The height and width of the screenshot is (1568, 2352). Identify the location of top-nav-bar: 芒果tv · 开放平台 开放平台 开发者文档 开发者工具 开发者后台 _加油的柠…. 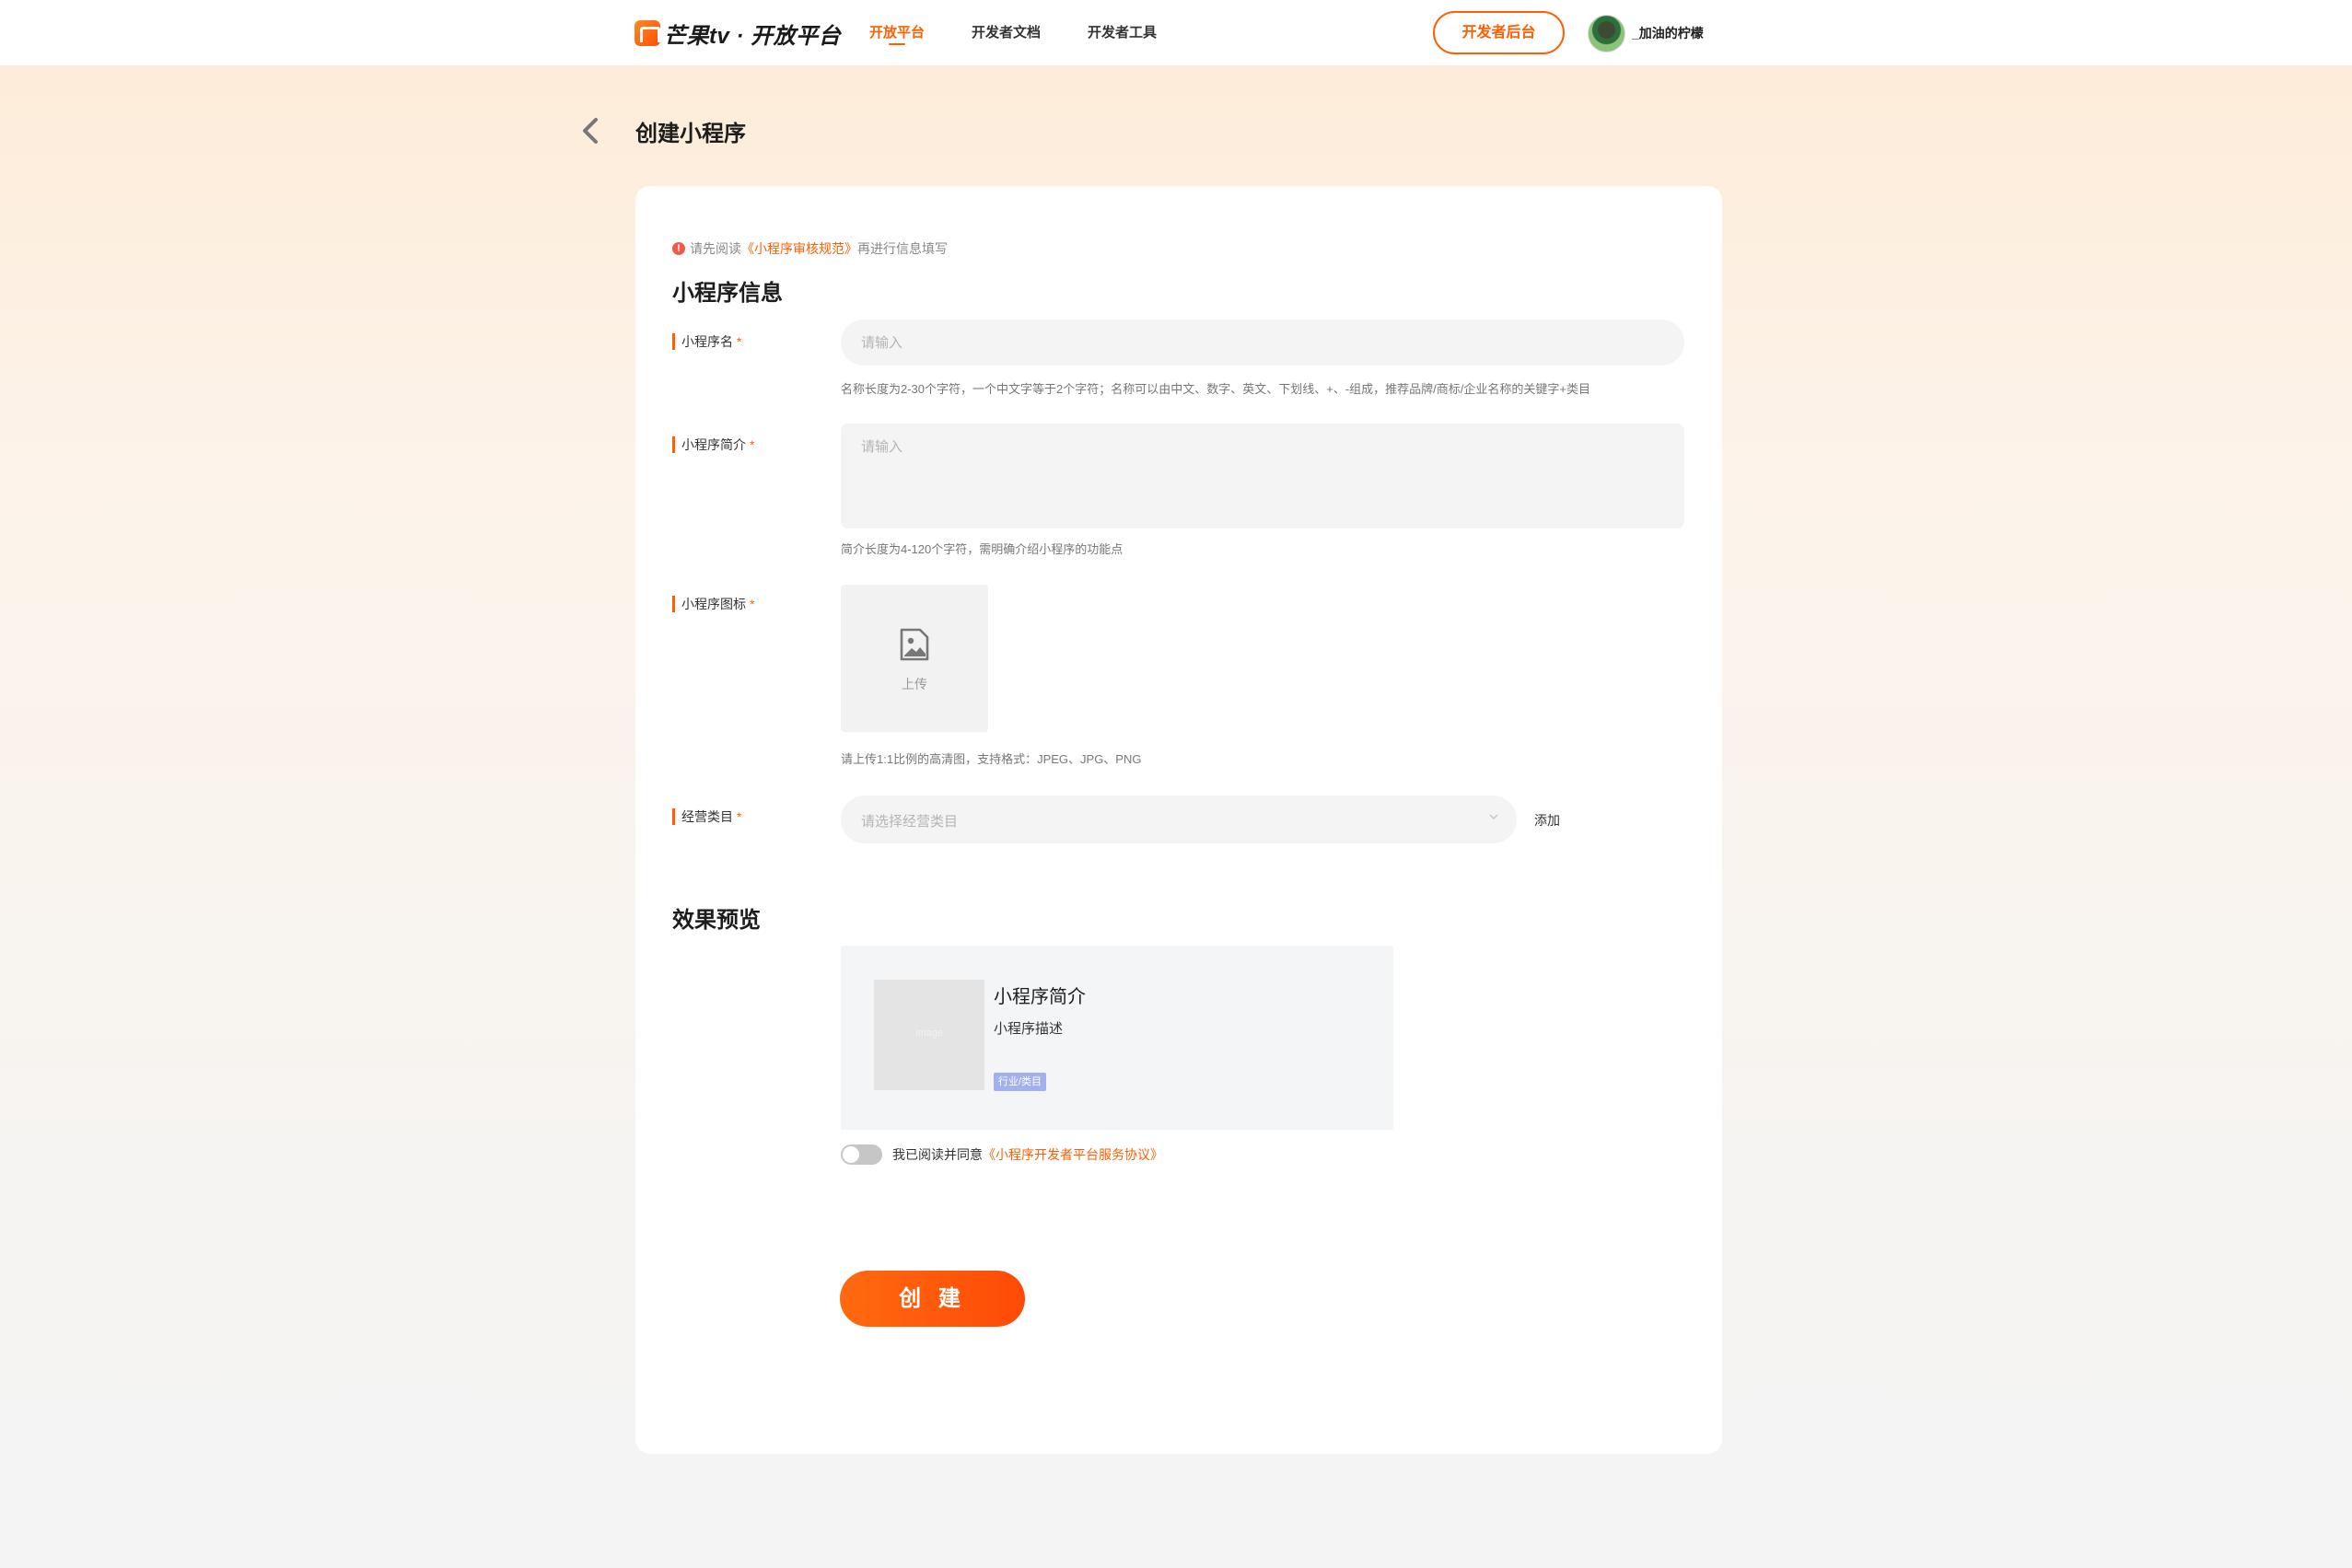
(1176, 32).